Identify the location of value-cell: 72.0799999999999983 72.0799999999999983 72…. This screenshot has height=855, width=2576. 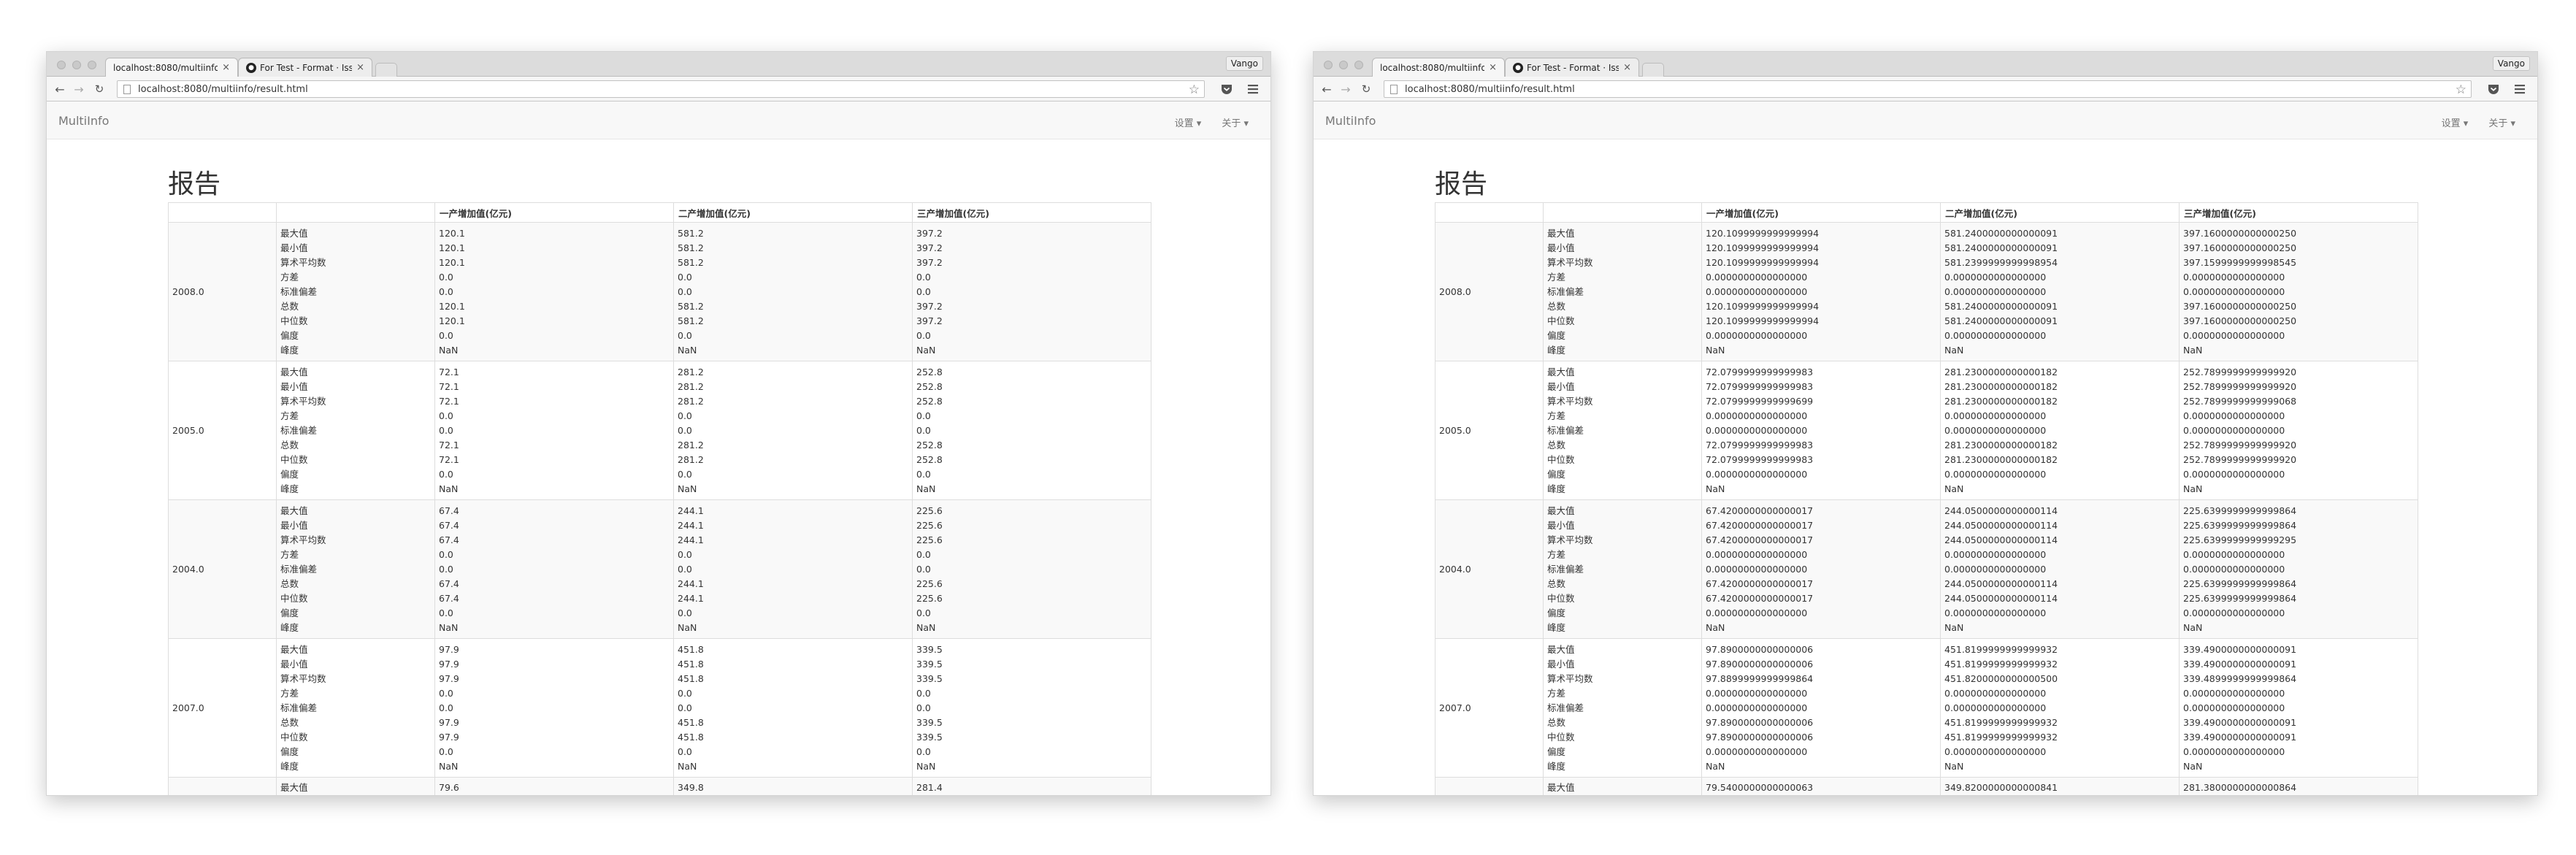
(1821, 430).